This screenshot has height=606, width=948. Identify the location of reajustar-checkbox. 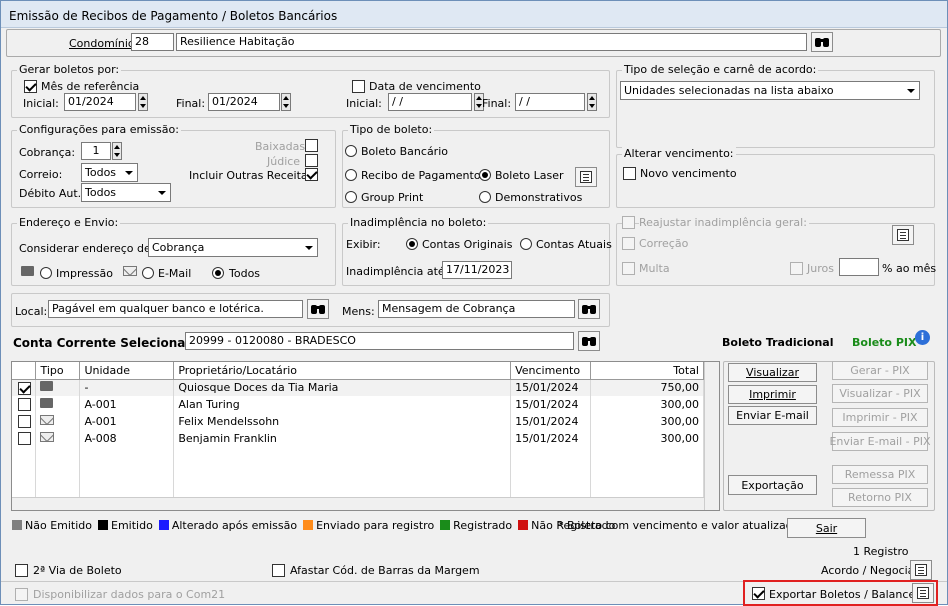
(628, 222).